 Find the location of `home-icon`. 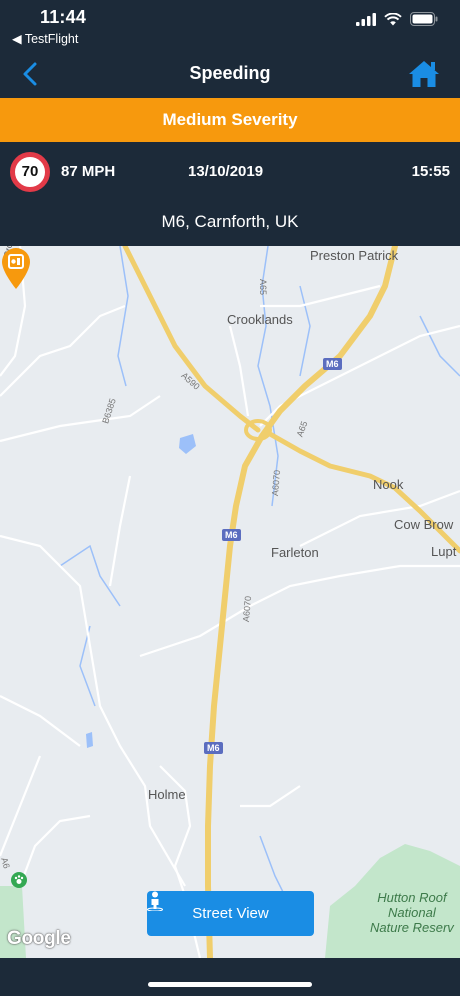

home-icon is located at coordinates (424, 74).